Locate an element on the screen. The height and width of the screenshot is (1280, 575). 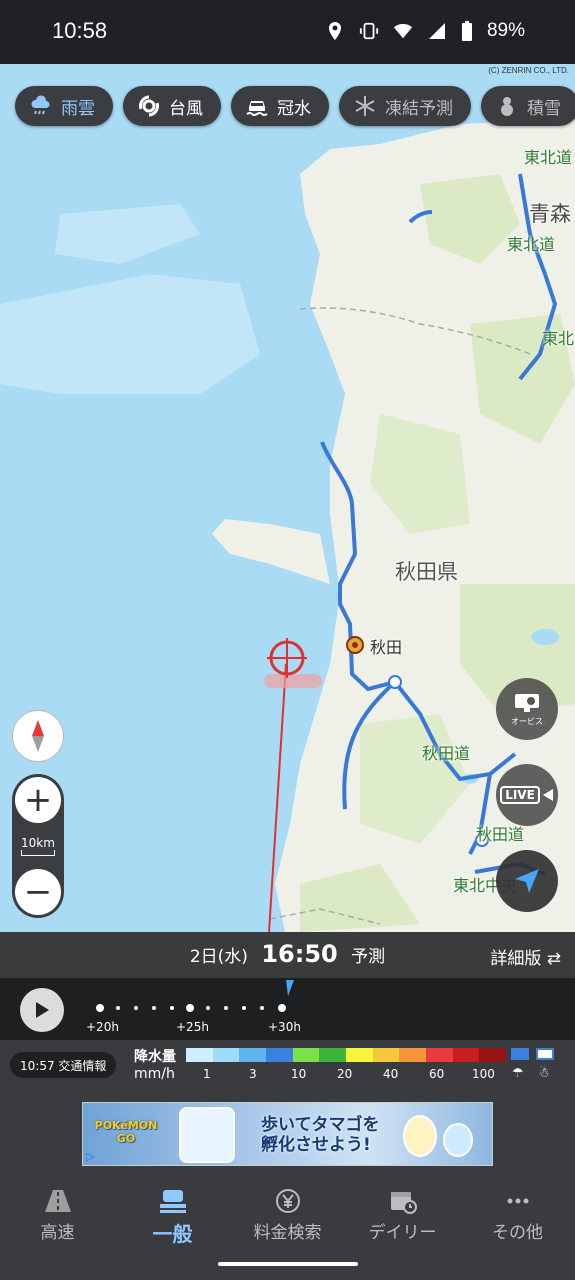
timeline-tick: +25h is located at coordinates (192, 1027).